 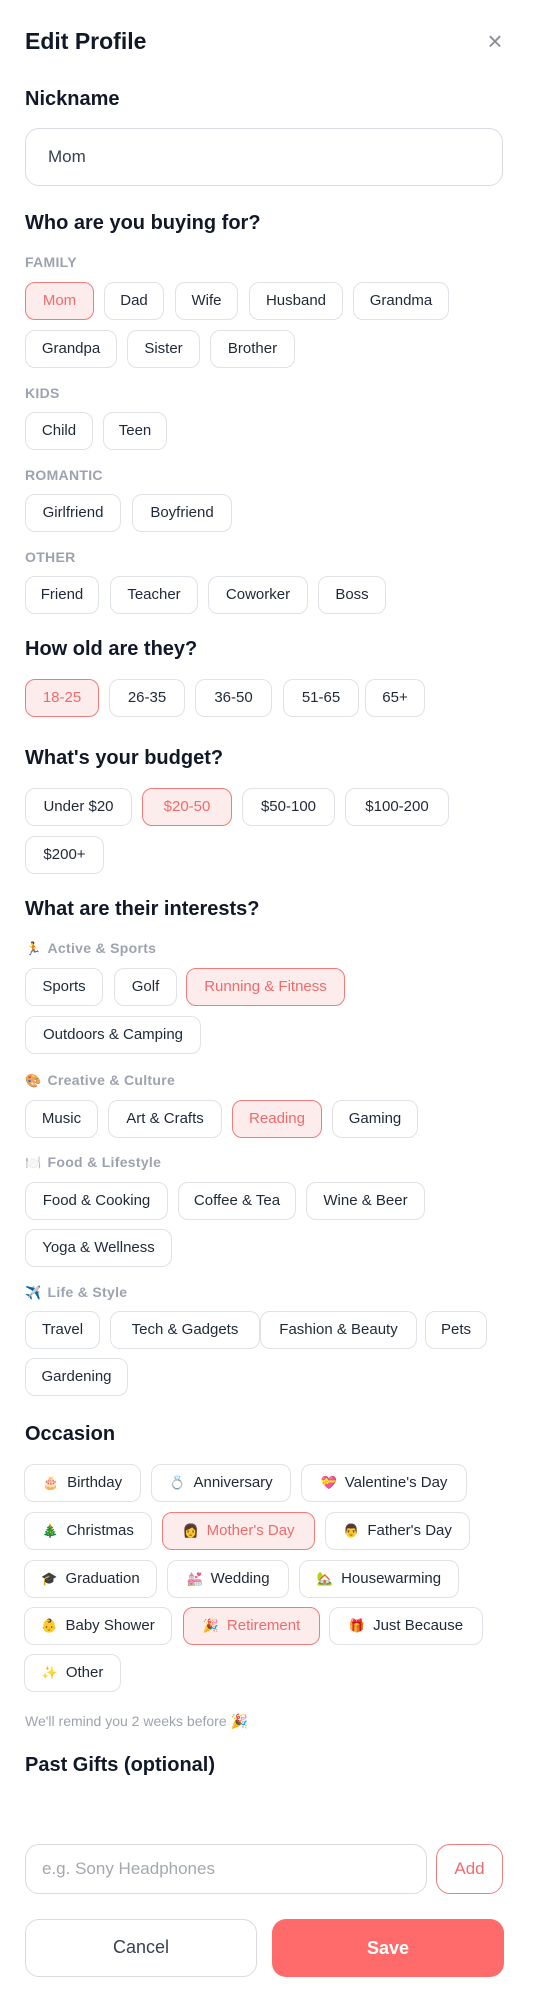 I want to click on group-label-food-lifestyle: 🍽️ Food & Lifestyle, so click(x=93, y=1162).